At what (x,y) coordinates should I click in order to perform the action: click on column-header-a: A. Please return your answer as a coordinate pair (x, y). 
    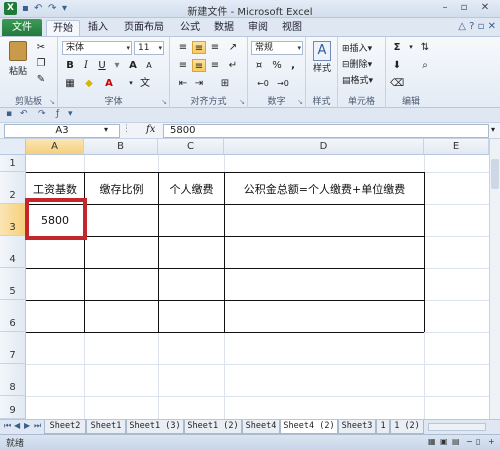
    Looking at the image, I should click on (55, 147).